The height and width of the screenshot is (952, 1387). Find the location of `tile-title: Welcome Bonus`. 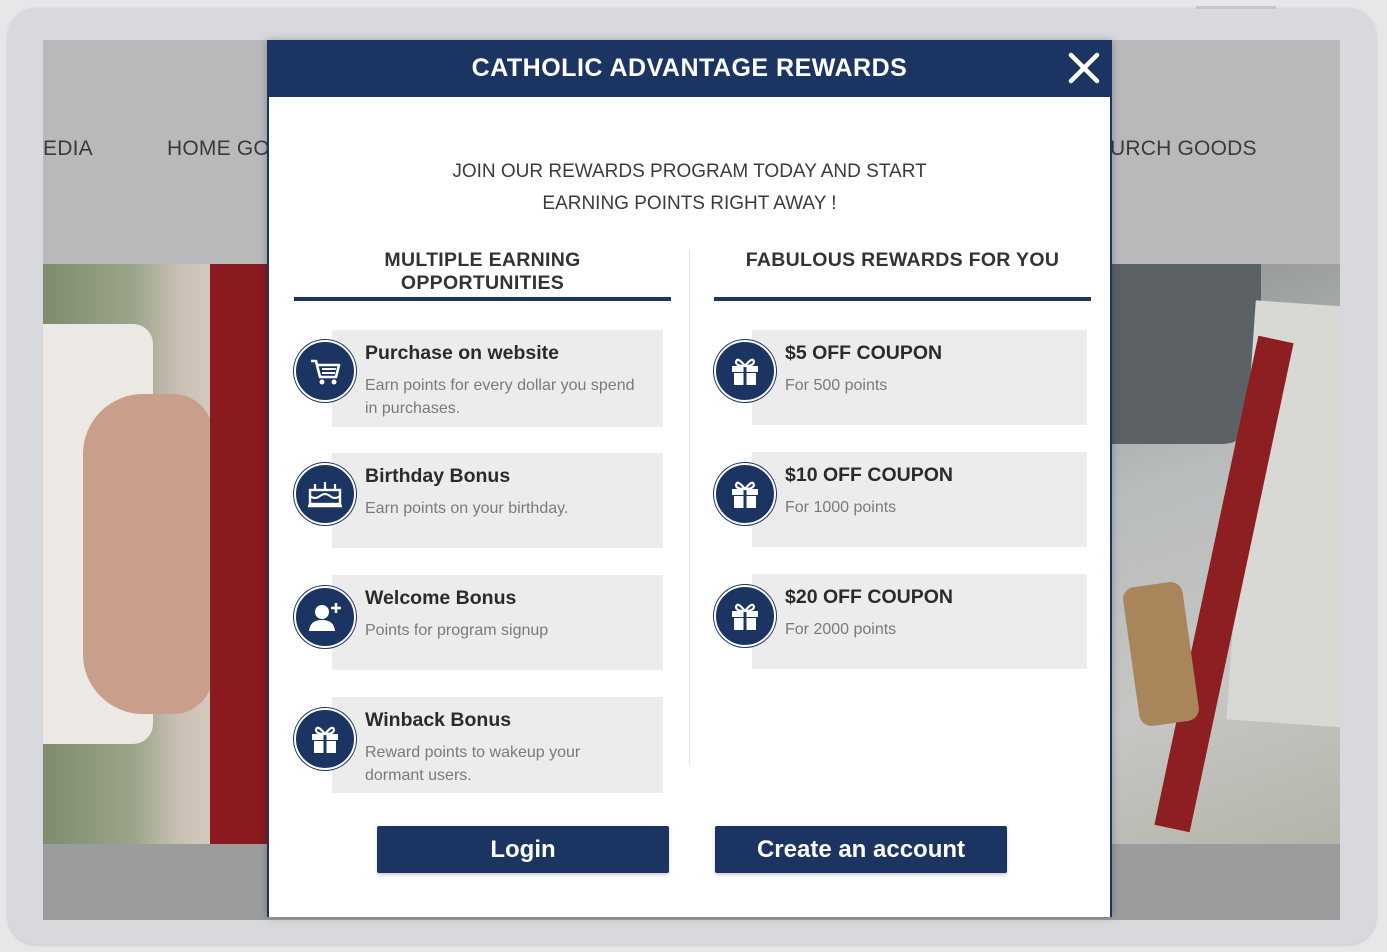

tile-title: Welcome Bonus is located at coordinates (441, 598).